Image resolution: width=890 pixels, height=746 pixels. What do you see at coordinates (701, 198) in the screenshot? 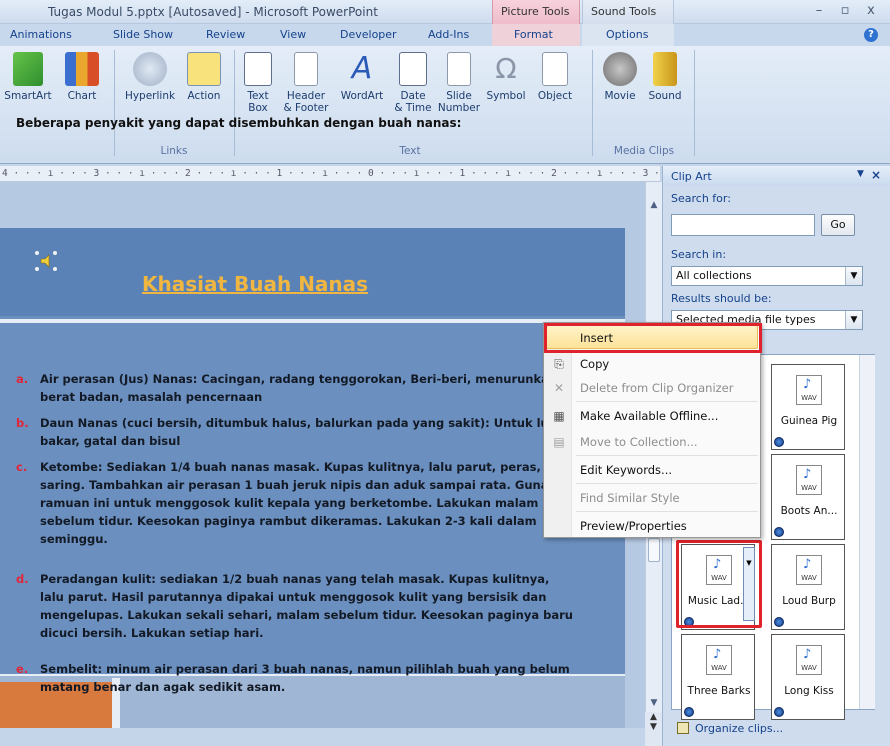
I see `search-for-label: Search for:` at bounding box center [701, 198].